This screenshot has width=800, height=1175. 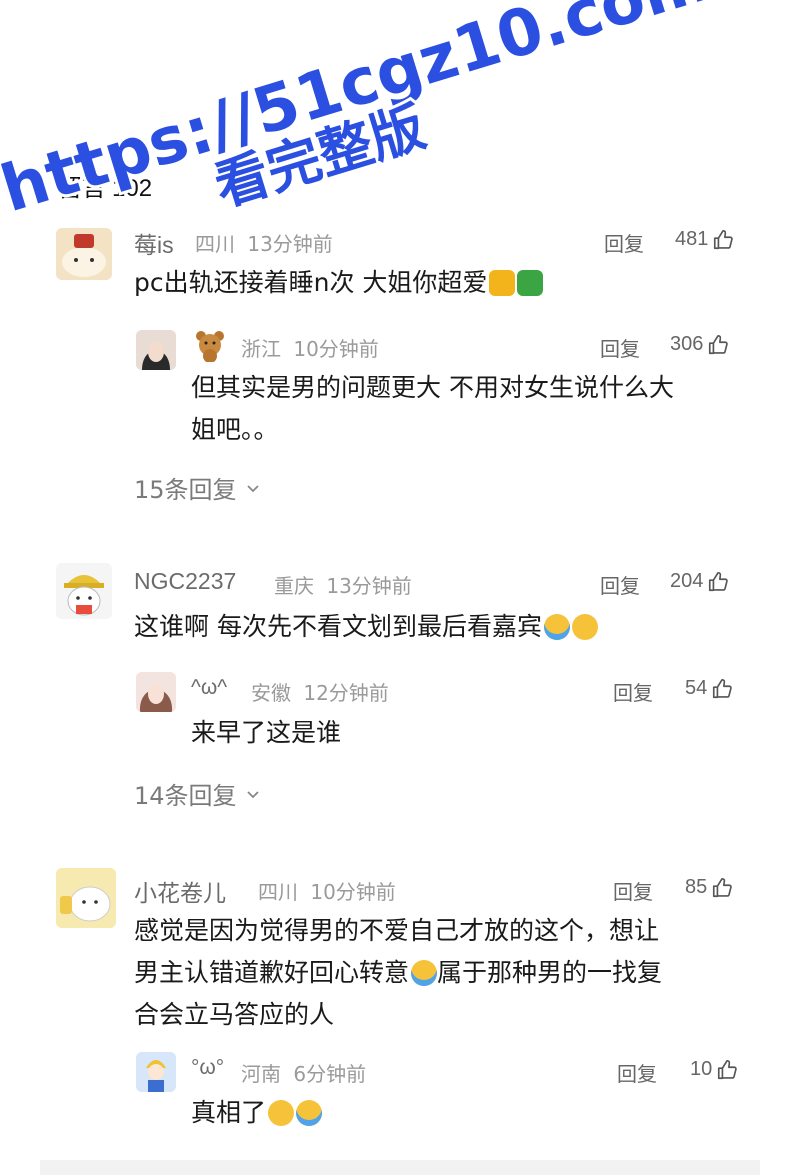 I want to click on comment-location: 重庆, so click(x=294, y=586).